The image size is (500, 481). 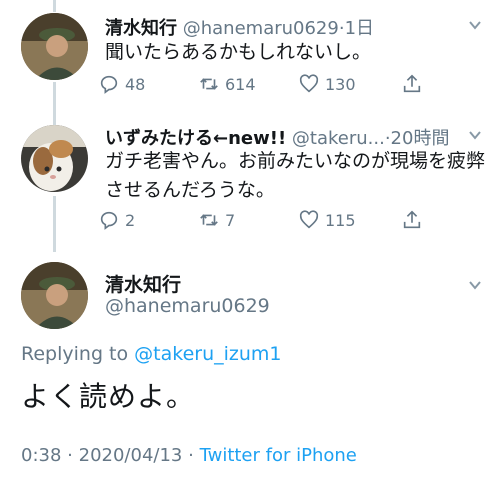 What do you see at coordinates (340, 84) in the screenshot?
I see `like-count: 130` at bounding box center [340, 84].